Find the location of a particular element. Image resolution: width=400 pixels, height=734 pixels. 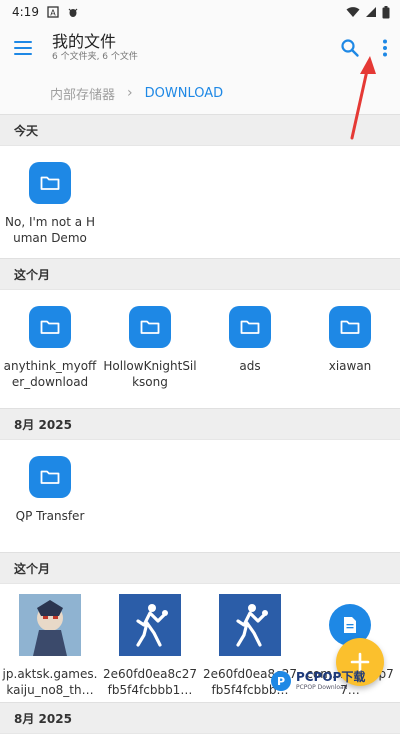

status-bar: 4:19 A is located at coordinates (200, 12).